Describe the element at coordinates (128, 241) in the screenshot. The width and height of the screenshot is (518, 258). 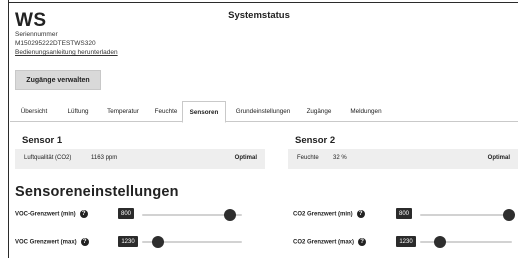
I see `voc-max-value: 1230` at that location.